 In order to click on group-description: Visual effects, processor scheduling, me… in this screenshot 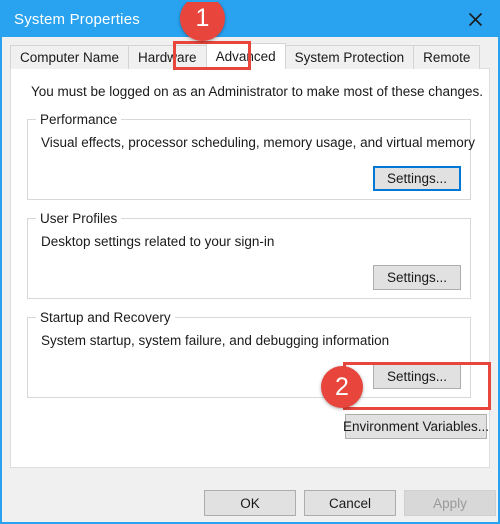, I will do `click(258, 142)`.